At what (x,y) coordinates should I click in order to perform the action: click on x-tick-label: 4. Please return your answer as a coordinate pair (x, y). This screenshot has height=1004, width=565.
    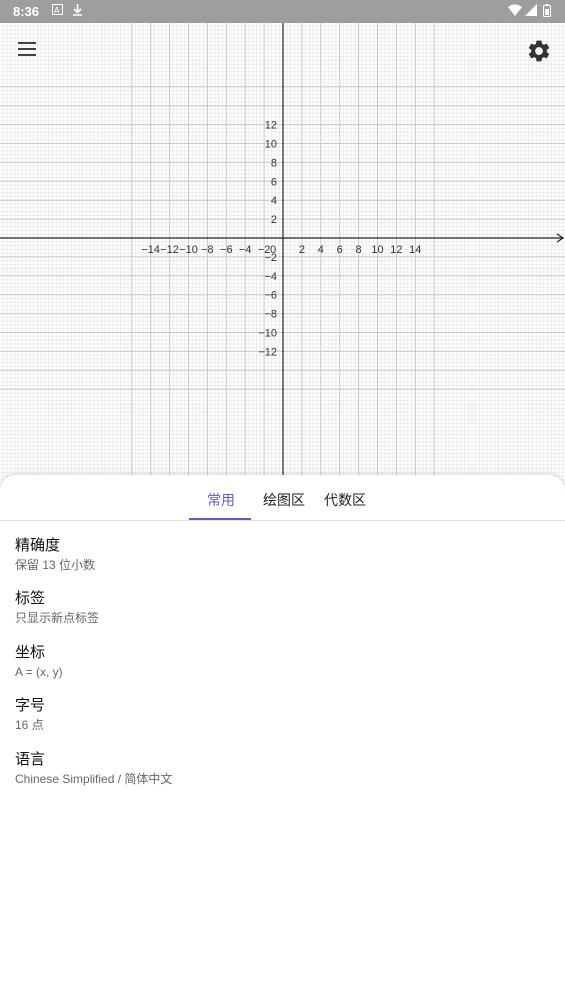
    Looking at the image, I should click on (321, 250).